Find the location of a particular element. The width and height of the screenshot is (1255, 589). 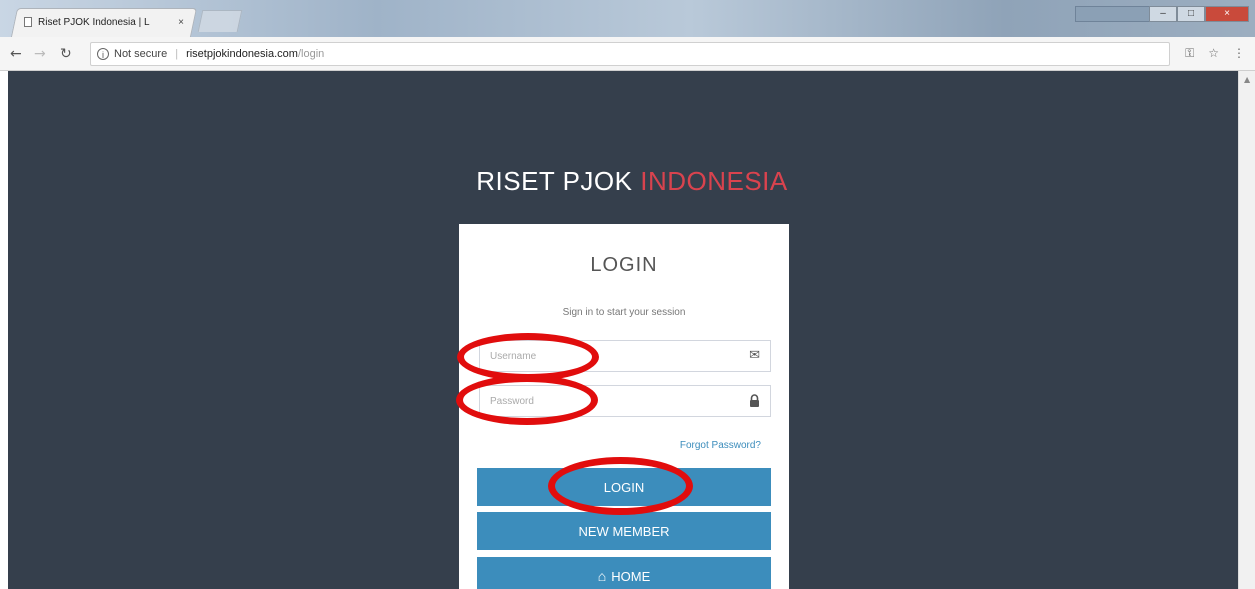

brand-accent: INDONESIA is located at coordinates (714, 181).